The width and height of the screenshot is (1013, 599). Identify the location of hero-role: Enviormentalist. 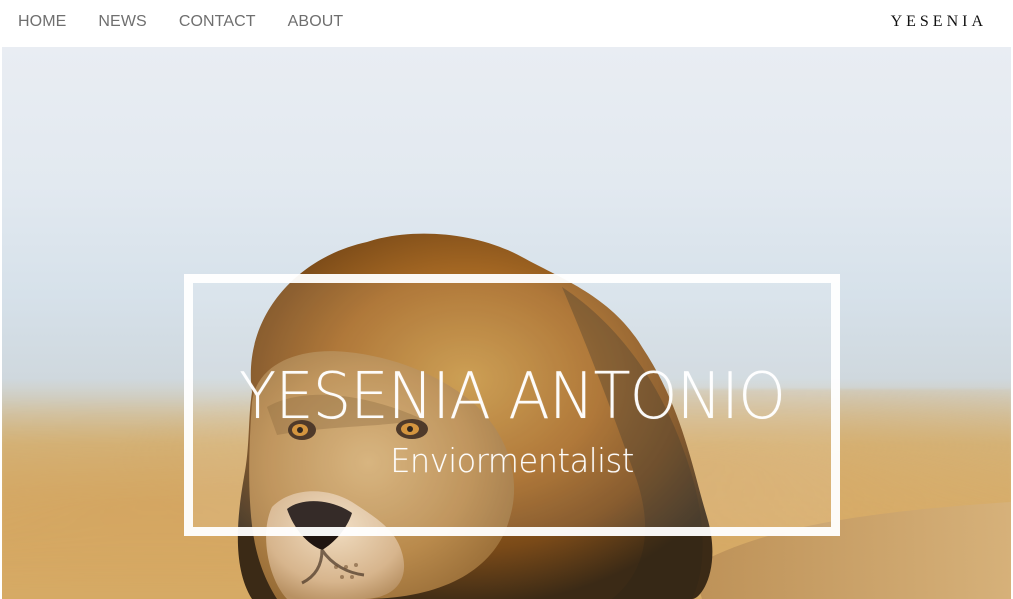
(512, 460).